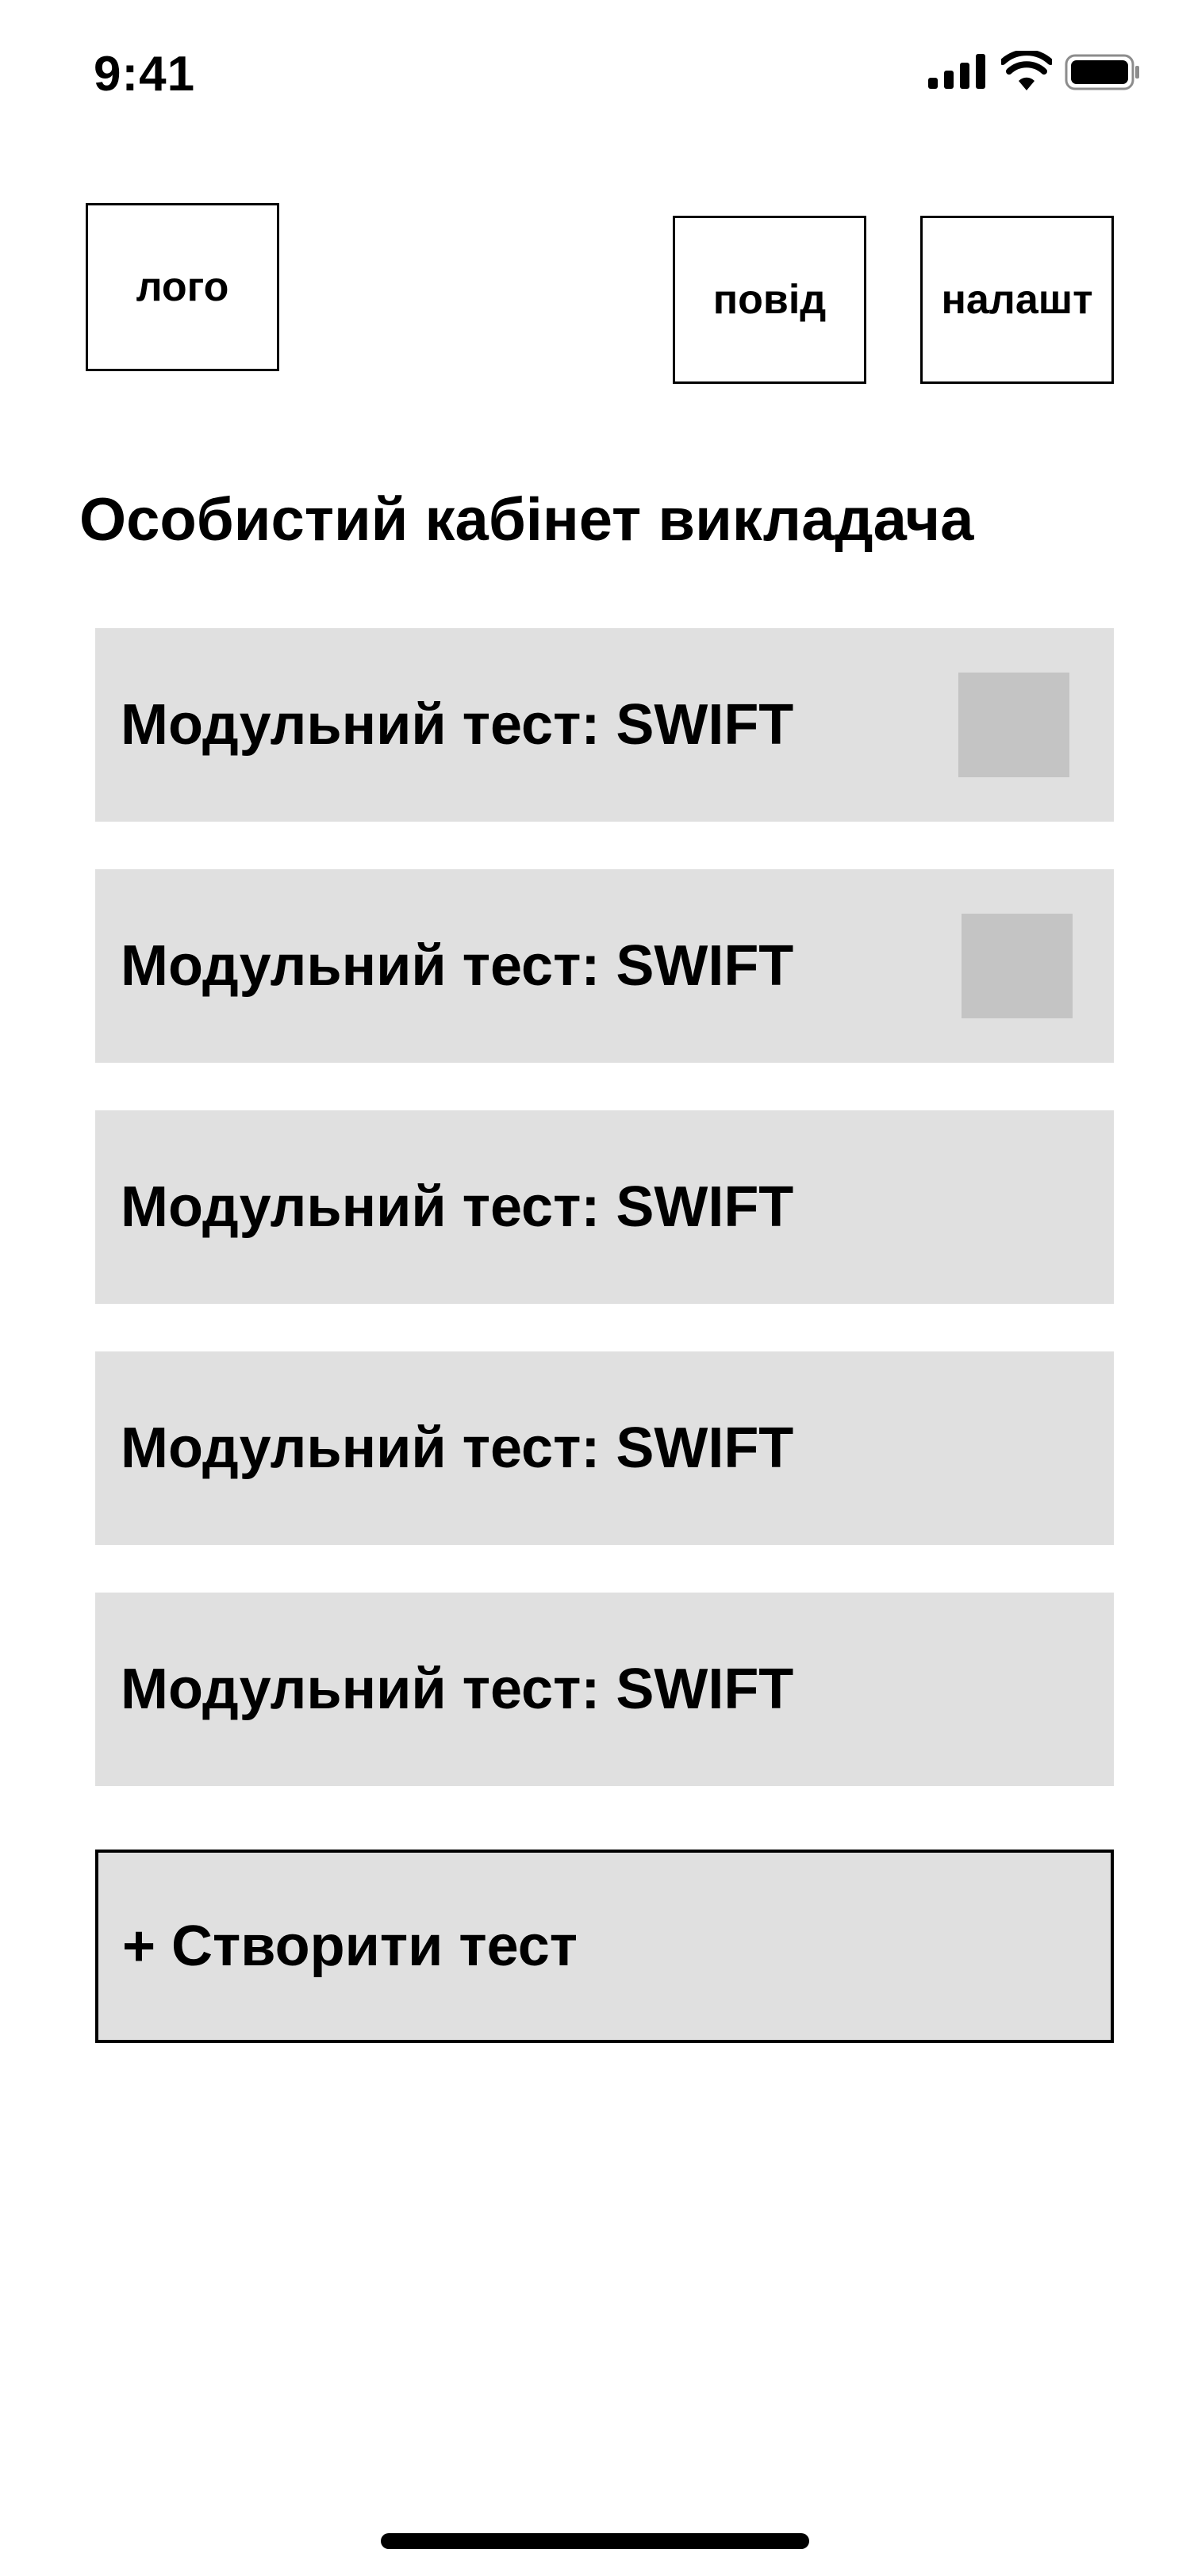 This screenshot has height=2576, width=1190. I want to click on home-indicator, so click(595, 2541).